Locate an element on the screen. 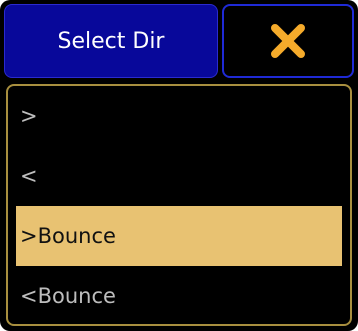  dialog-title: Select Dir is located at coordinates (111, 41).